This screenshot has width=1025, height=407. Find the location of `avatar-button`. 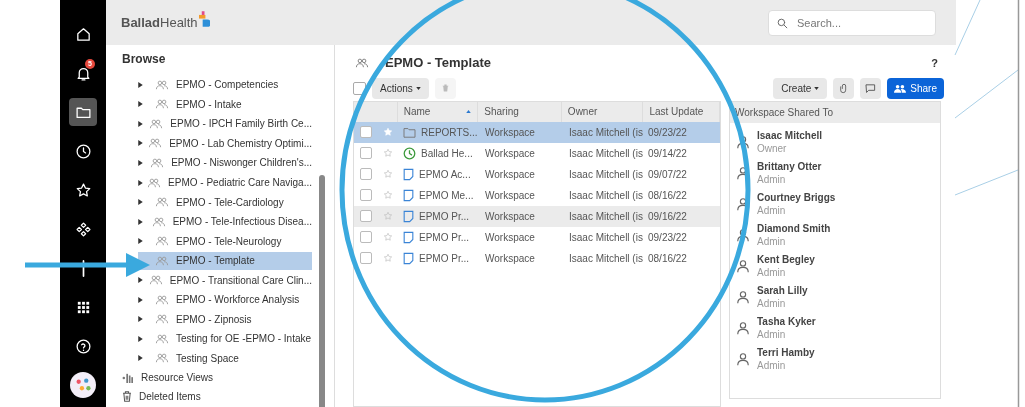

avatar-button is located at coordinates (83, 385).